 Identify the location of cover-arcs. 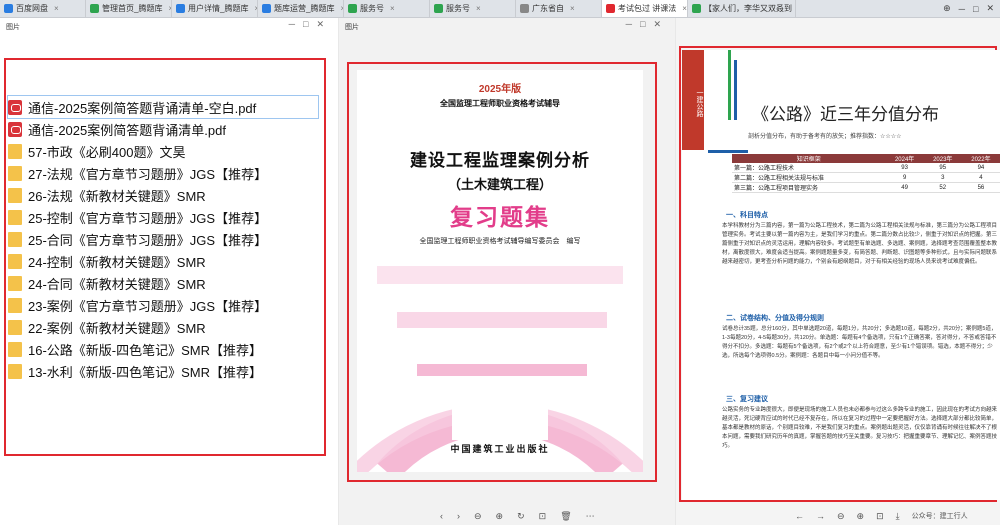
(500, 369).